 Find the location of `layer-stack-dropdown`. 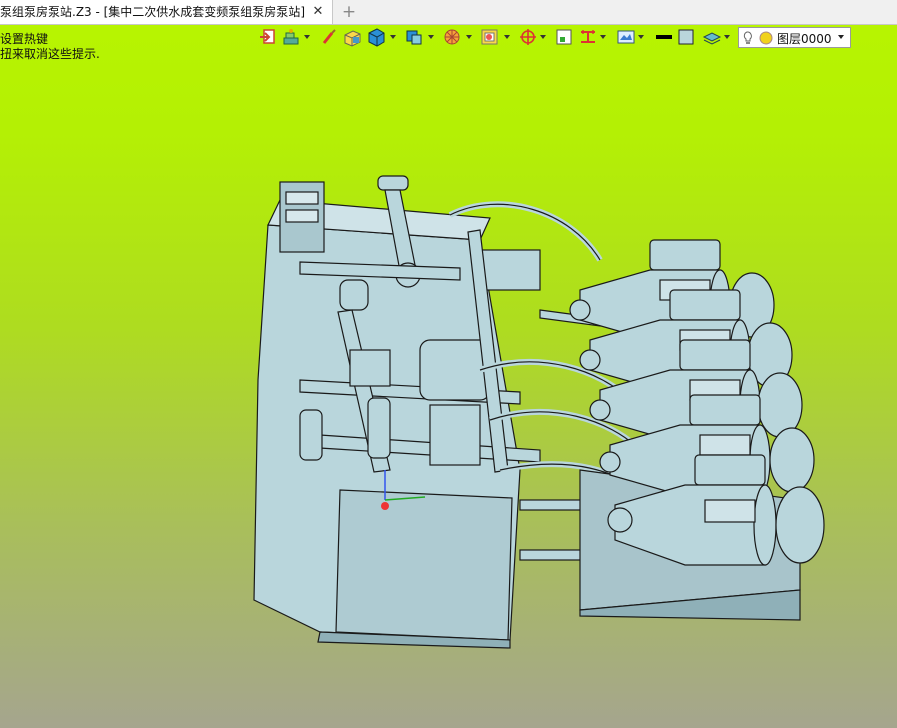

layer-stack-dropdown is located at coordinates (727, 37).